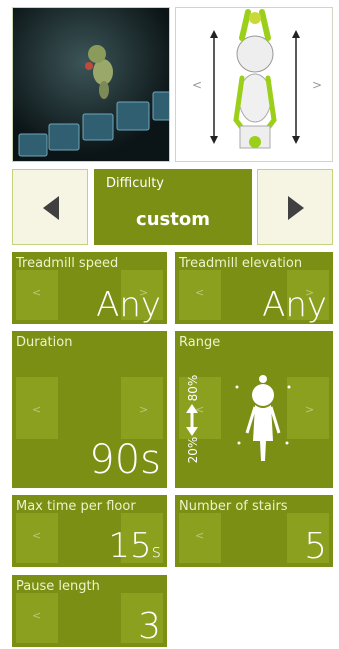 This screenshot has height=649, width=339. I want to click on max-time-per-floor-tile: < Max time per floor 15s, so click(89, 531).